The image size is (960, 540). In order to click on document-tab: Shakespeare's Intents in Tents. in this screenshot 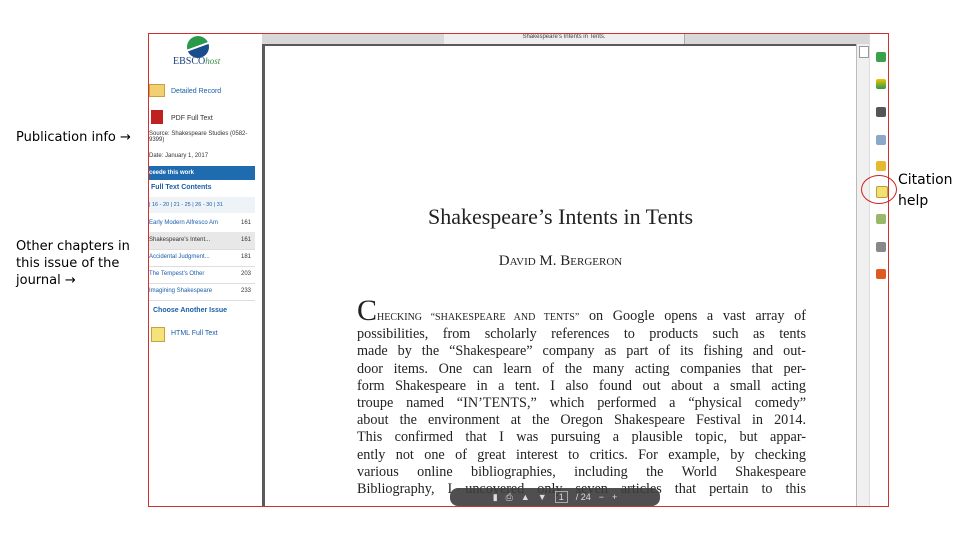, I will do `click(564, 39)`.